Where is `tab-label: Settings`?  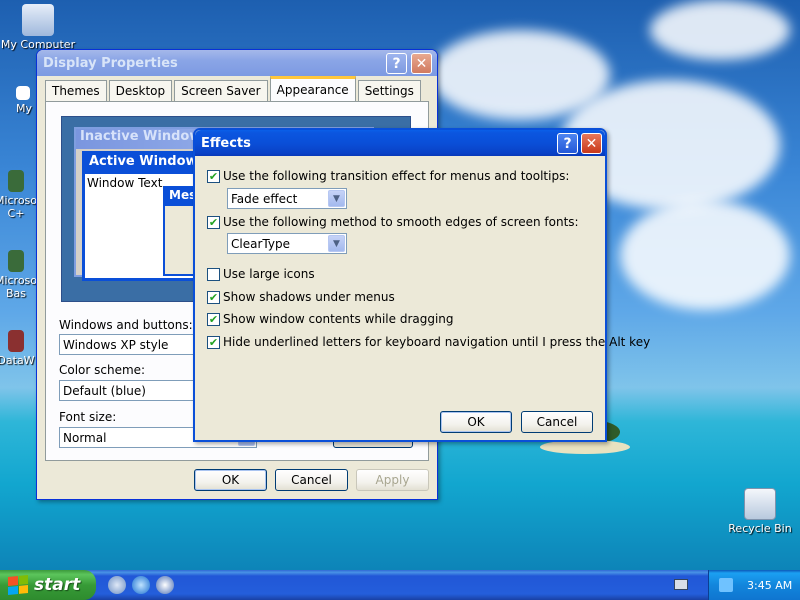 tab-label: Settings is located at coordinates (389, 91).